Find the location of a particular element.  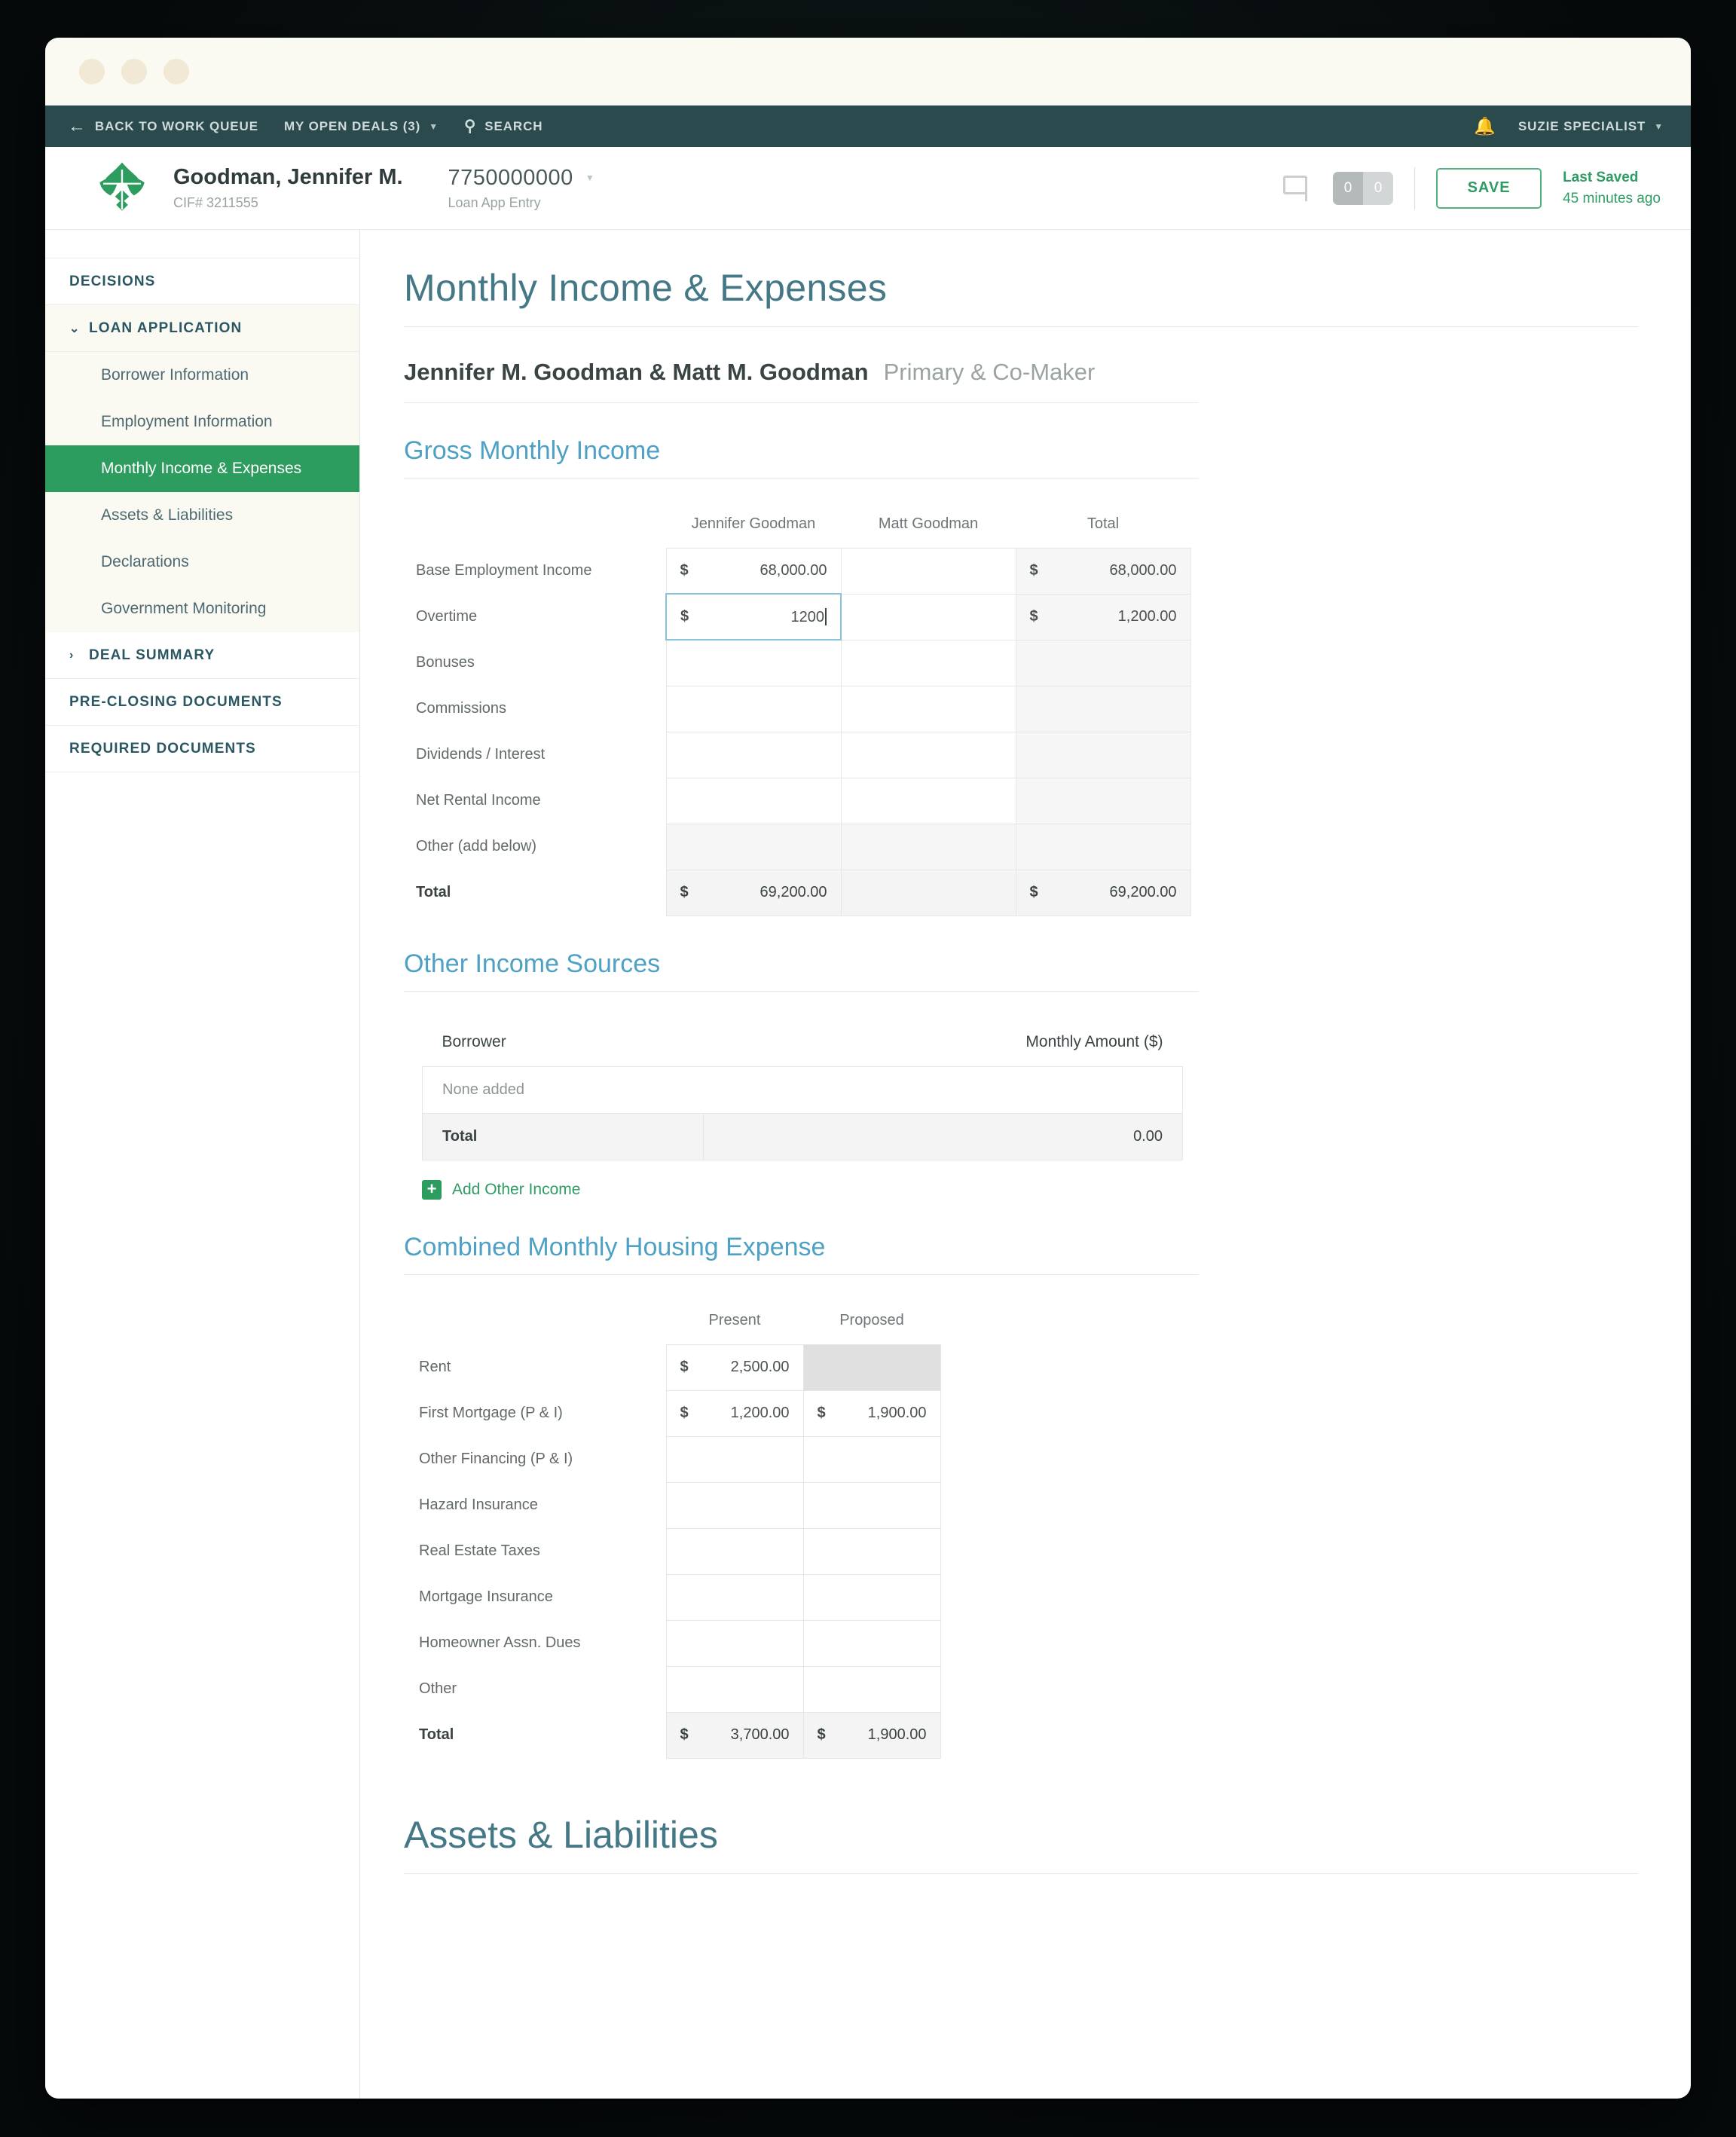

sidebar-item-deal-summary: › DEAL SUMMARY is located at coordinates (202, 655).